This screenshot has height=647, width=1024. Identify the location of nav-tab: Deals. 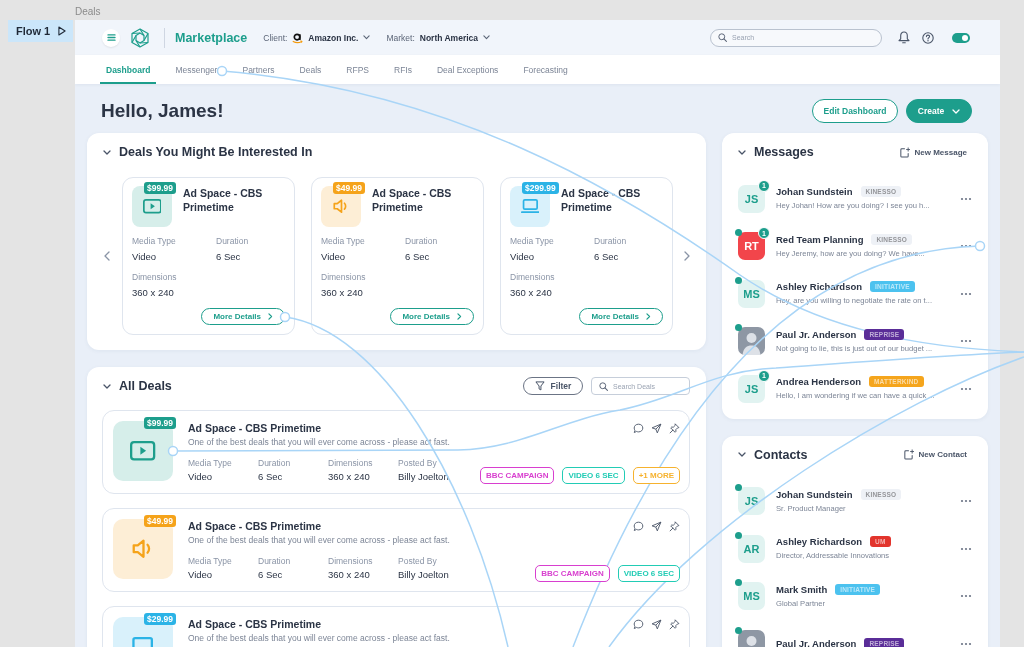
(310, 69).